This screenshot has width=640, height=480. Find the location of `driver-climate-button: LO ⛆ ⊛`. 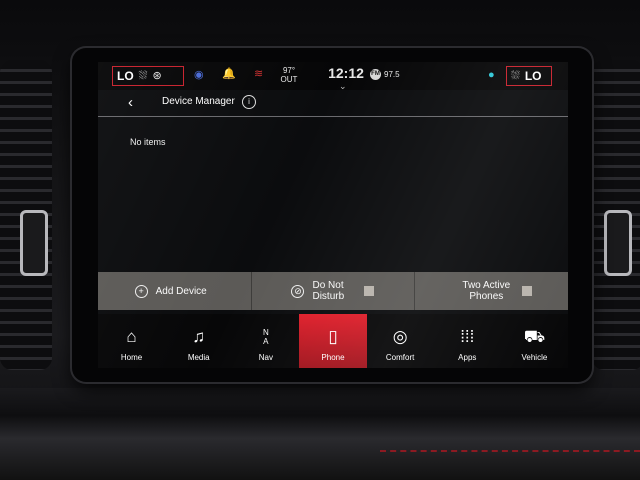

driver-climate-button: LO ⛆ ⊛ is located at coordinates (148, 76).